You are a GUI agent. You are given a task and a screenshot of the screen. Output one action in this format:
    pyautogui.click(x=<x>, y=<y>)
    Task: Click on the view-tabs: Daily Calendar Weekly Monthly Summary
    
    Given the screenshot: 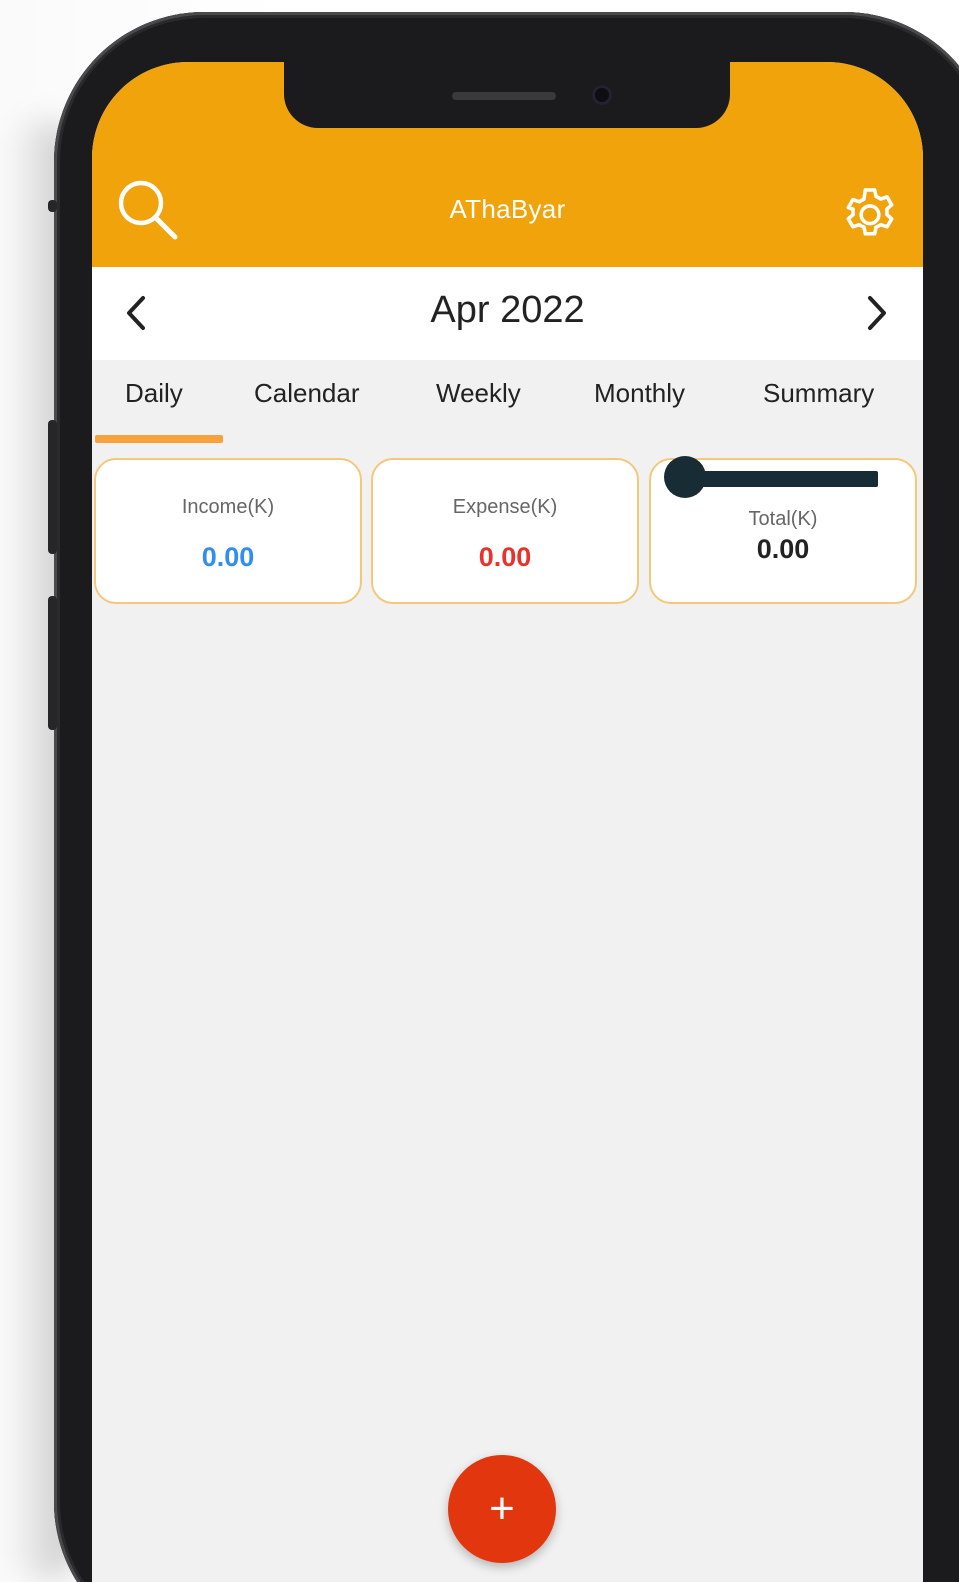 What is the action you would take?
    pyautogui.click(x=507, y=405)
    